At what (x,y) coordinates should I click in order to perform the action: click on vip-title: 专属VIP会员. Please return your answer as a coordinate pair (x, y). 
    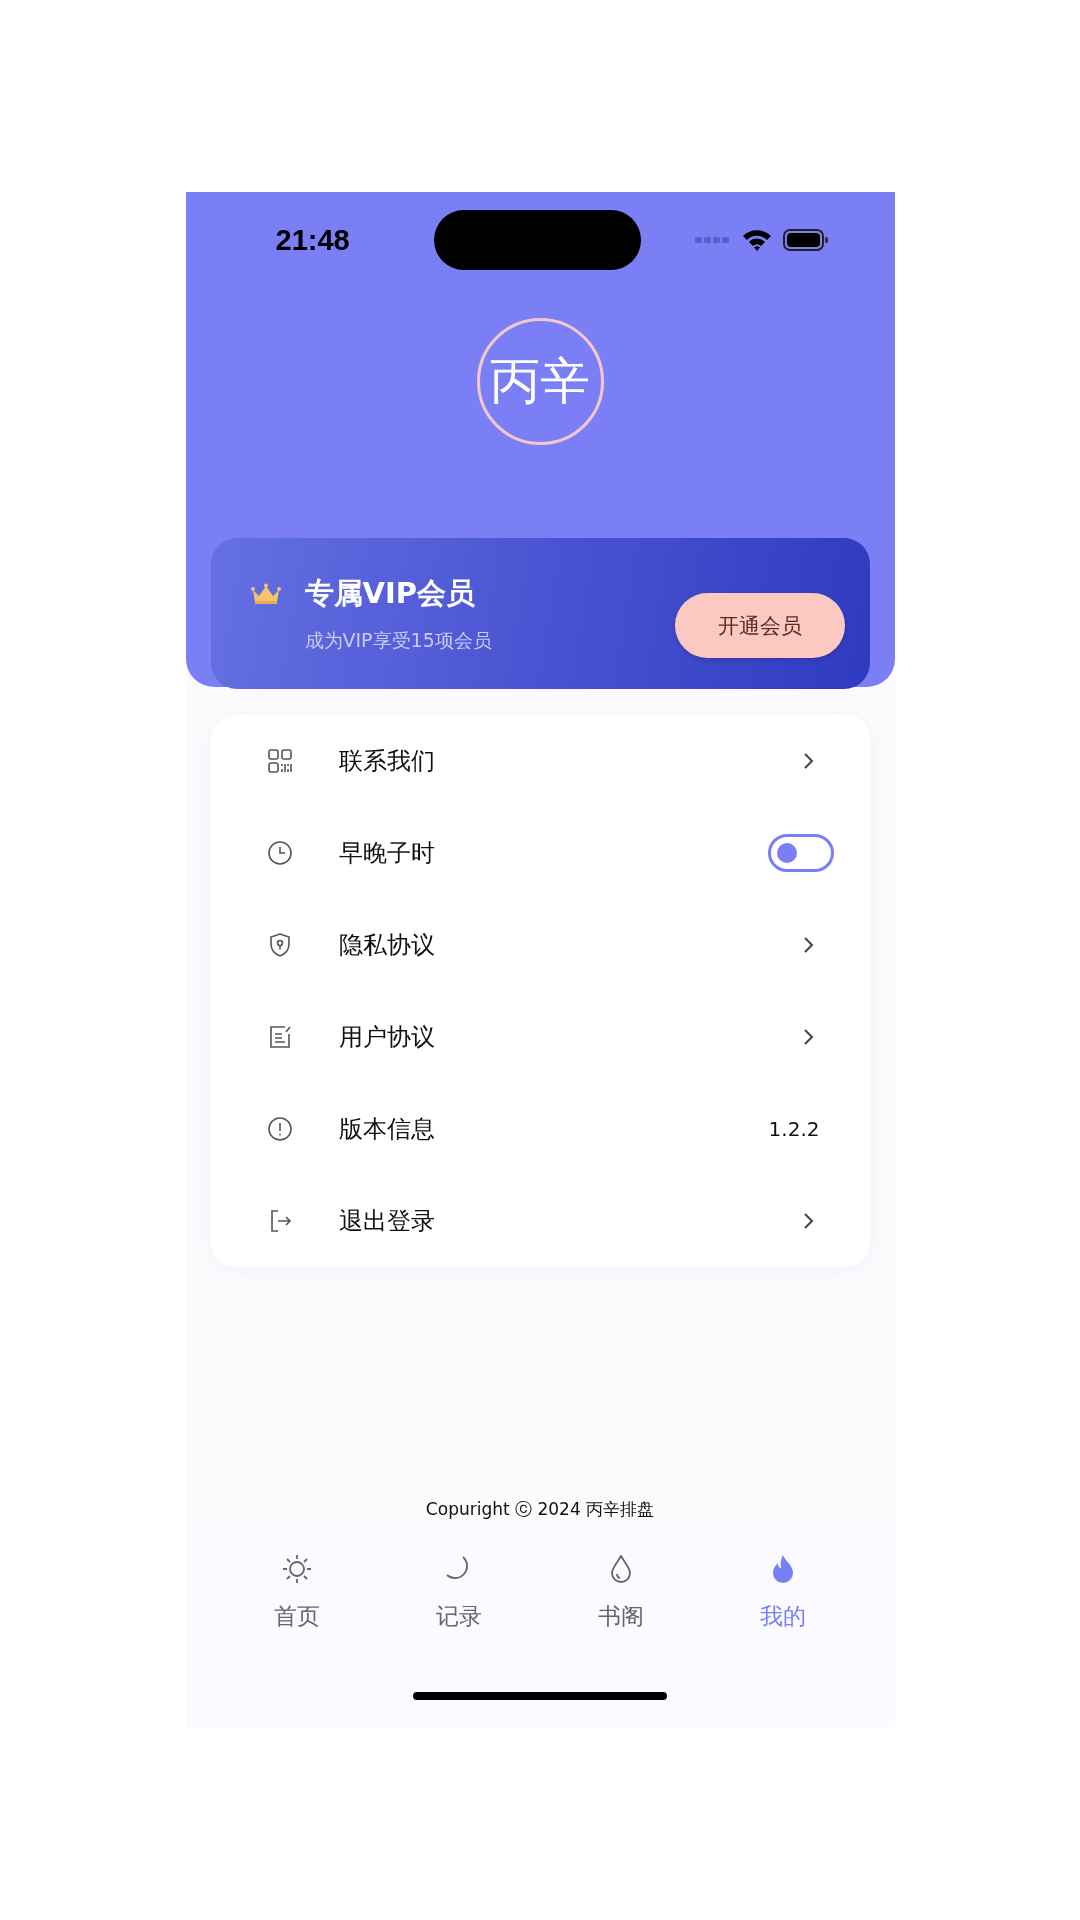
    Looking at the image, I should click on (389, 593).